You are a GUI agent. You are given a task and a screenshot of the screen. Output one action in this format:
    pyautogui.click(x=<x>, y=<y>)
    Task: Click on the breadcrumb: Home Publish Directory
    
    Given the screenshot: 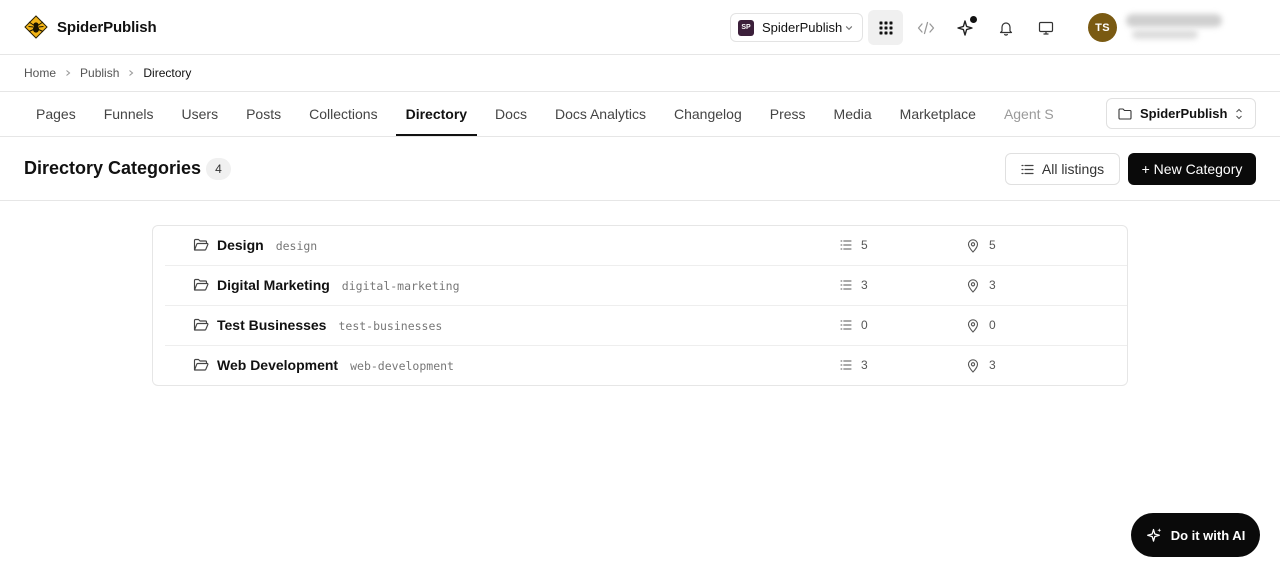 What is the action you would take?
    pyautogui.click(x=107, y=73)
    